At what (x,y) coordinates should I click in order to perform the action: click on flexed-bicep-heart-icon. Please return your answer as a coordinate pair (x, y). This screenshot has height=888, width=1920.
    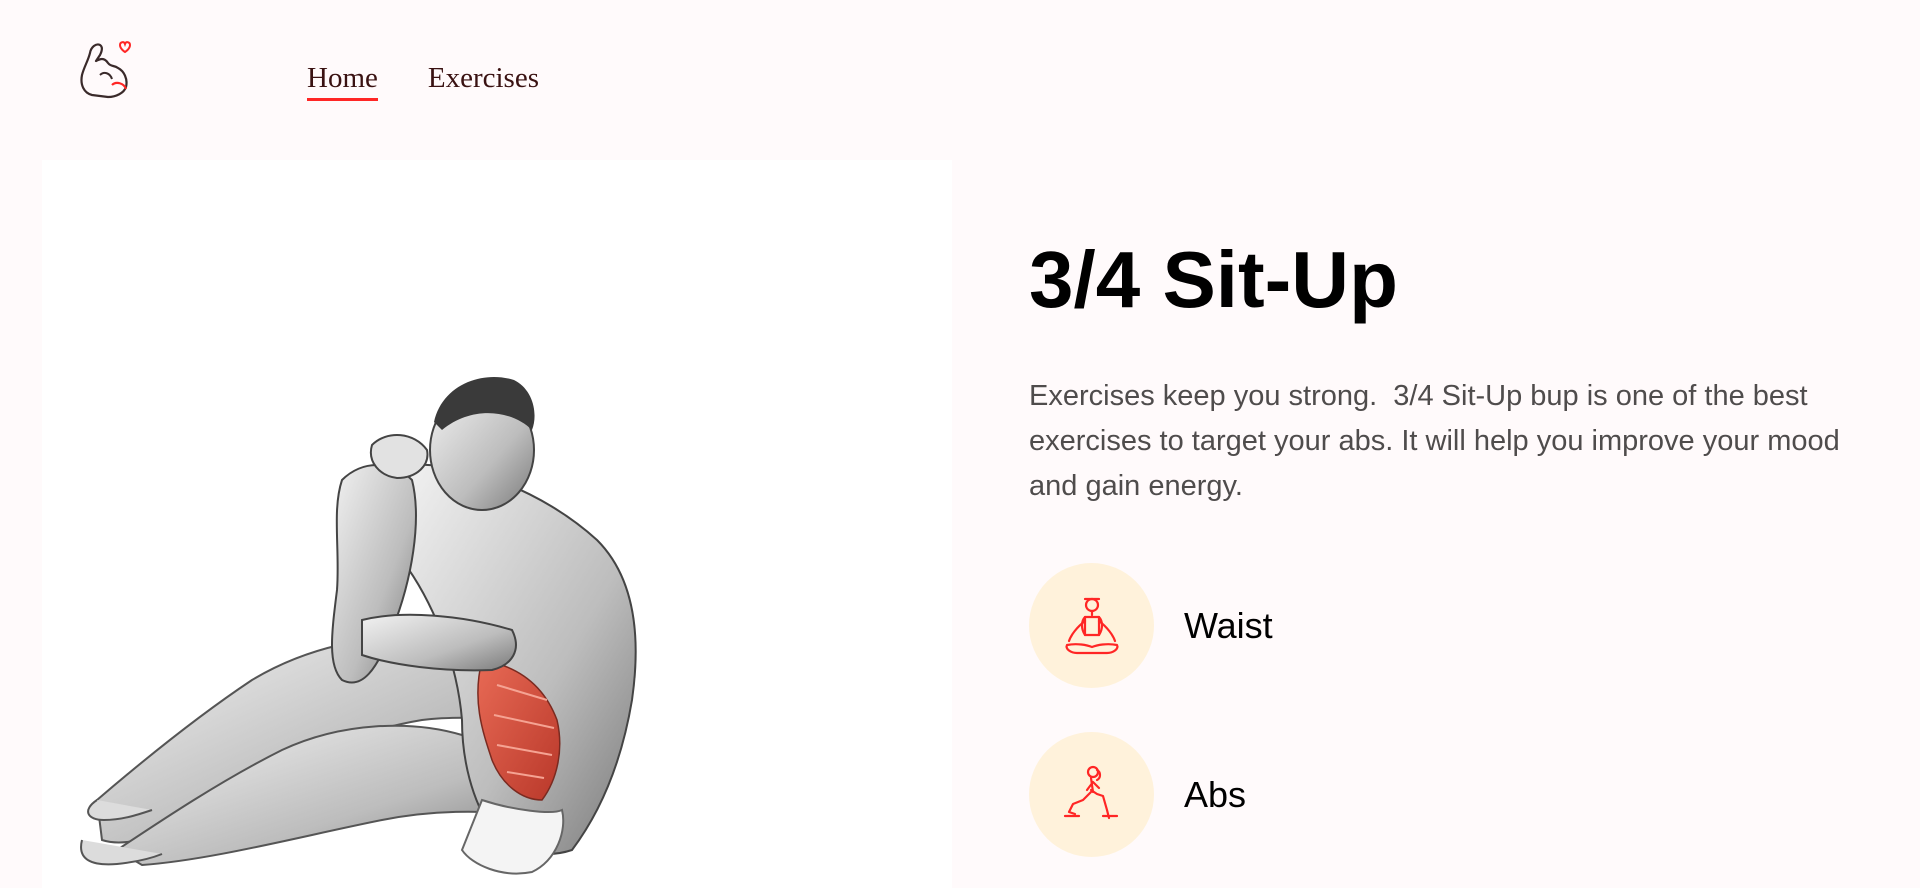
    Looking at the image, I should click on (106, 70).